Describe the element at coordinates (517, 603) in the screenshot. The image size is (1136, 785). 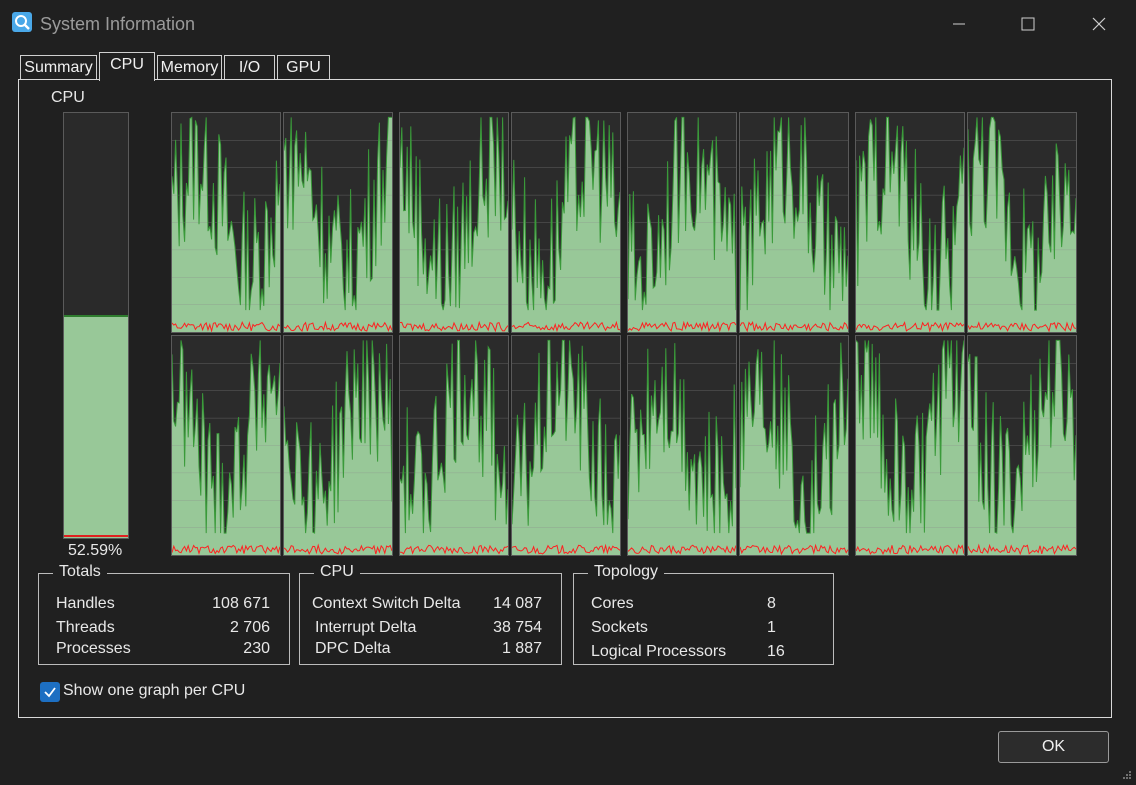
I see `context-switch-value: 14 087` at that location.